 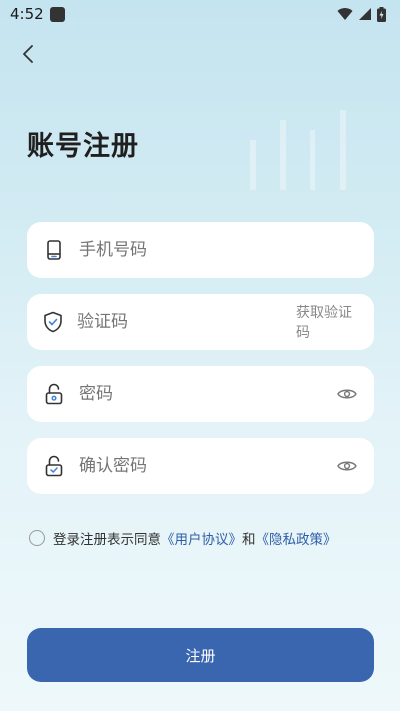 I want to click on agreement-prefix: 登录注册表示同意, so click(x=107, y=540).